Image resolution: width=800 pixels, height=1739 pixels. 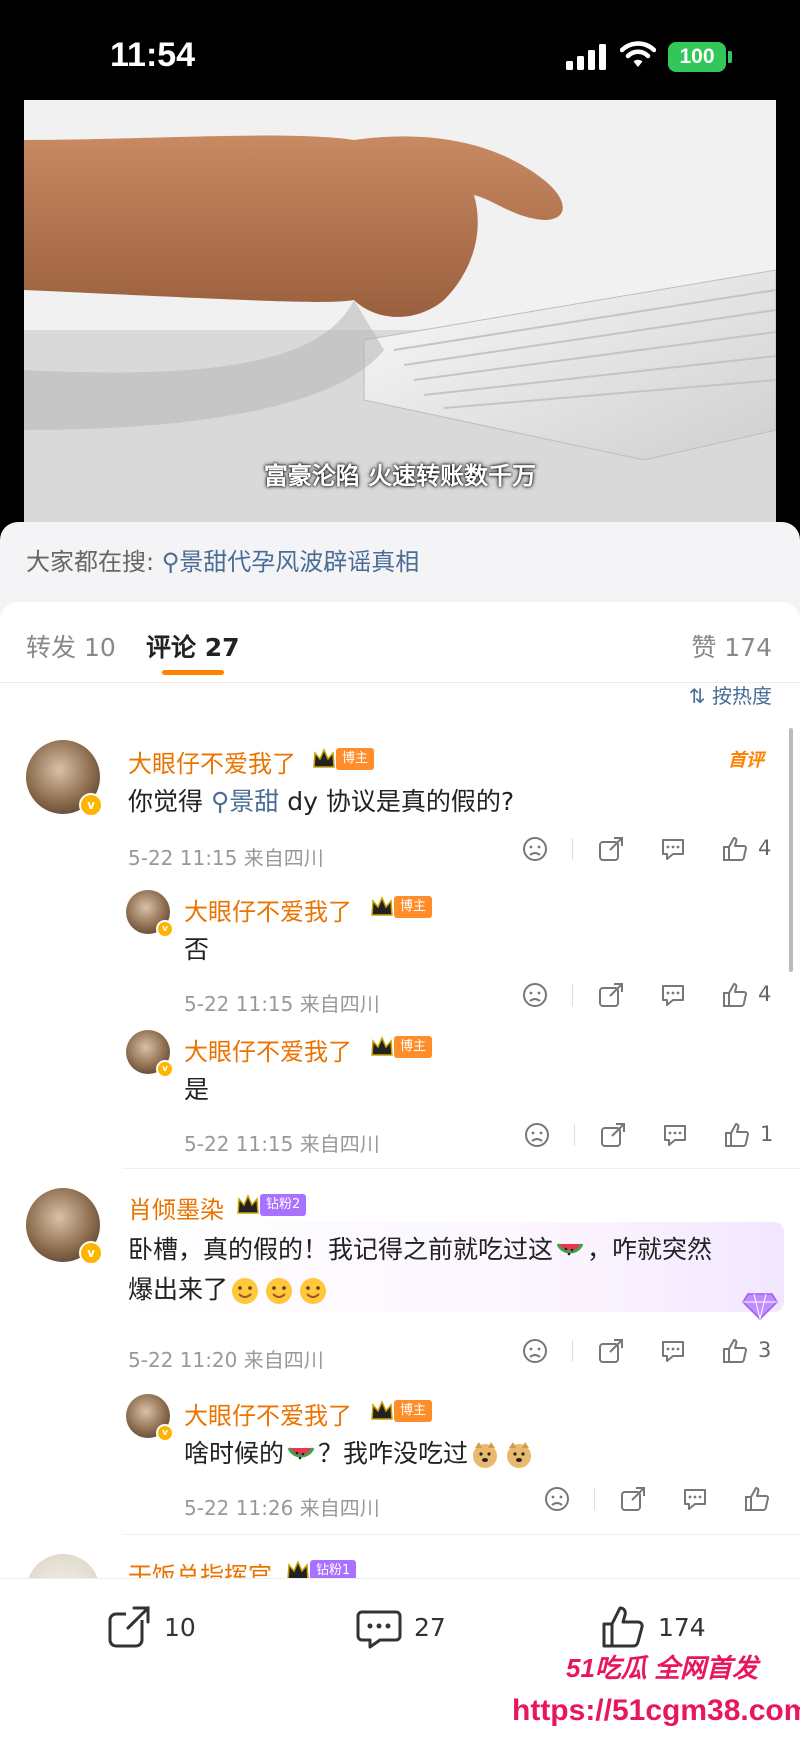 What do you see at coordinates (767, 1134) in the screenshot?
I see `like-count: 1` at bounding box center [767, 1134].